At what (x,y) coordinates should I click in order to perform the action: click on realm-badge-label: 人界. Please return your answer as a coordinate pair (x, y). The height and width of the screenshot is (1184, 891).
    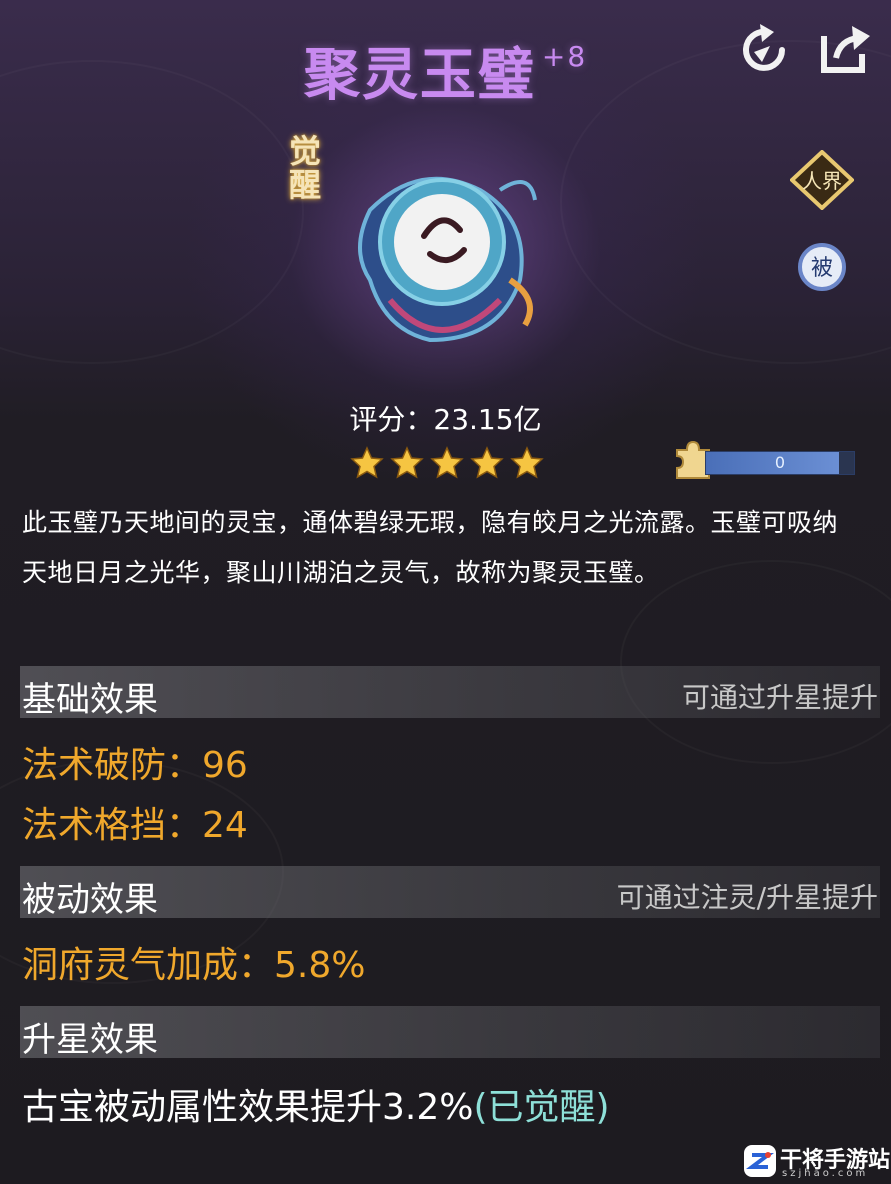
    Looking at the image, I should click on (822, 181).